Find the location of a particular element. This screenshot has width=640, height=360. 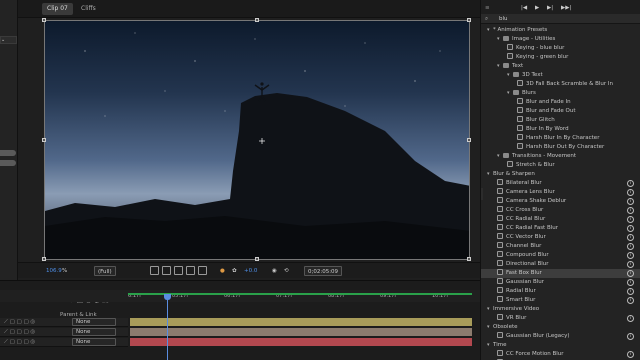

effect-item: Bilateral Blur is located at coordinates (560, 183).